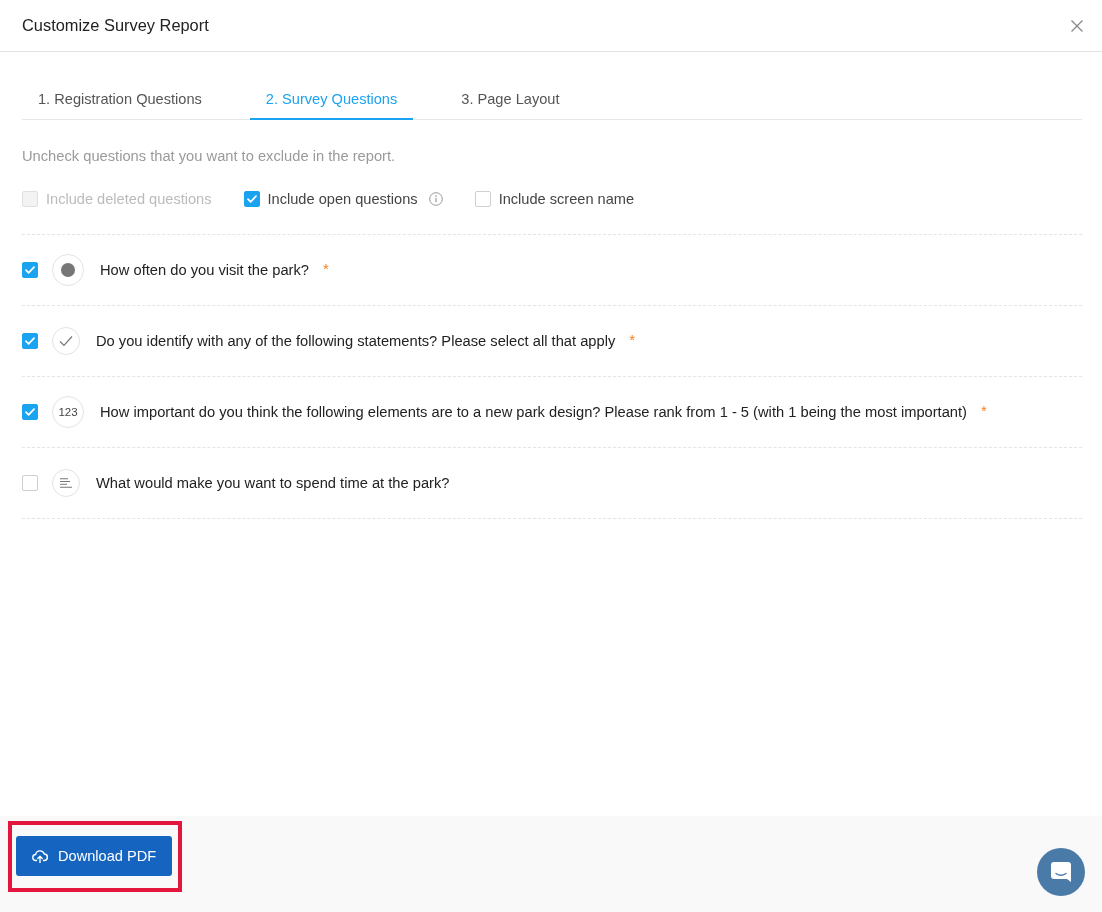  I want to click on cloud-upload-icon, so click(40, 856).